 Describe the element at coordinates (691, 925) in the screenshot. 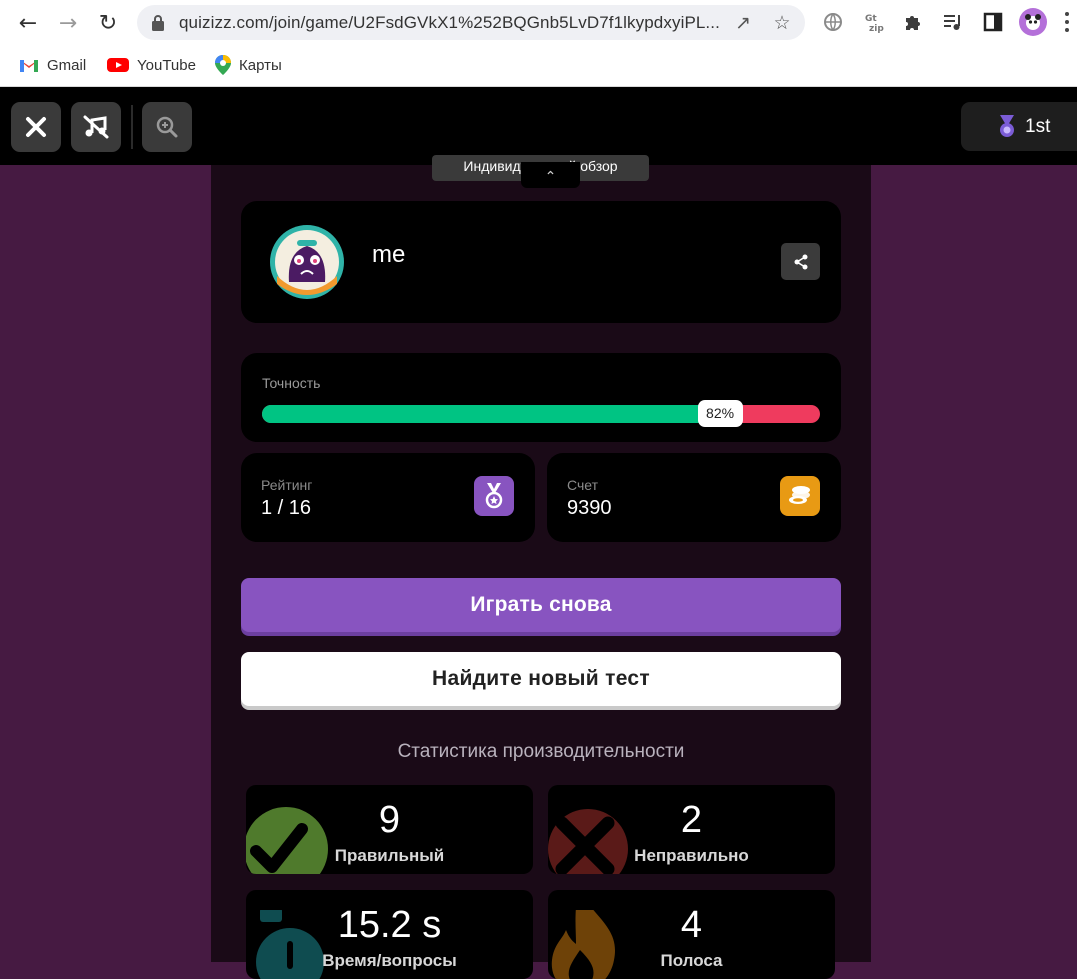

I see `streak-count: 4` at that location.